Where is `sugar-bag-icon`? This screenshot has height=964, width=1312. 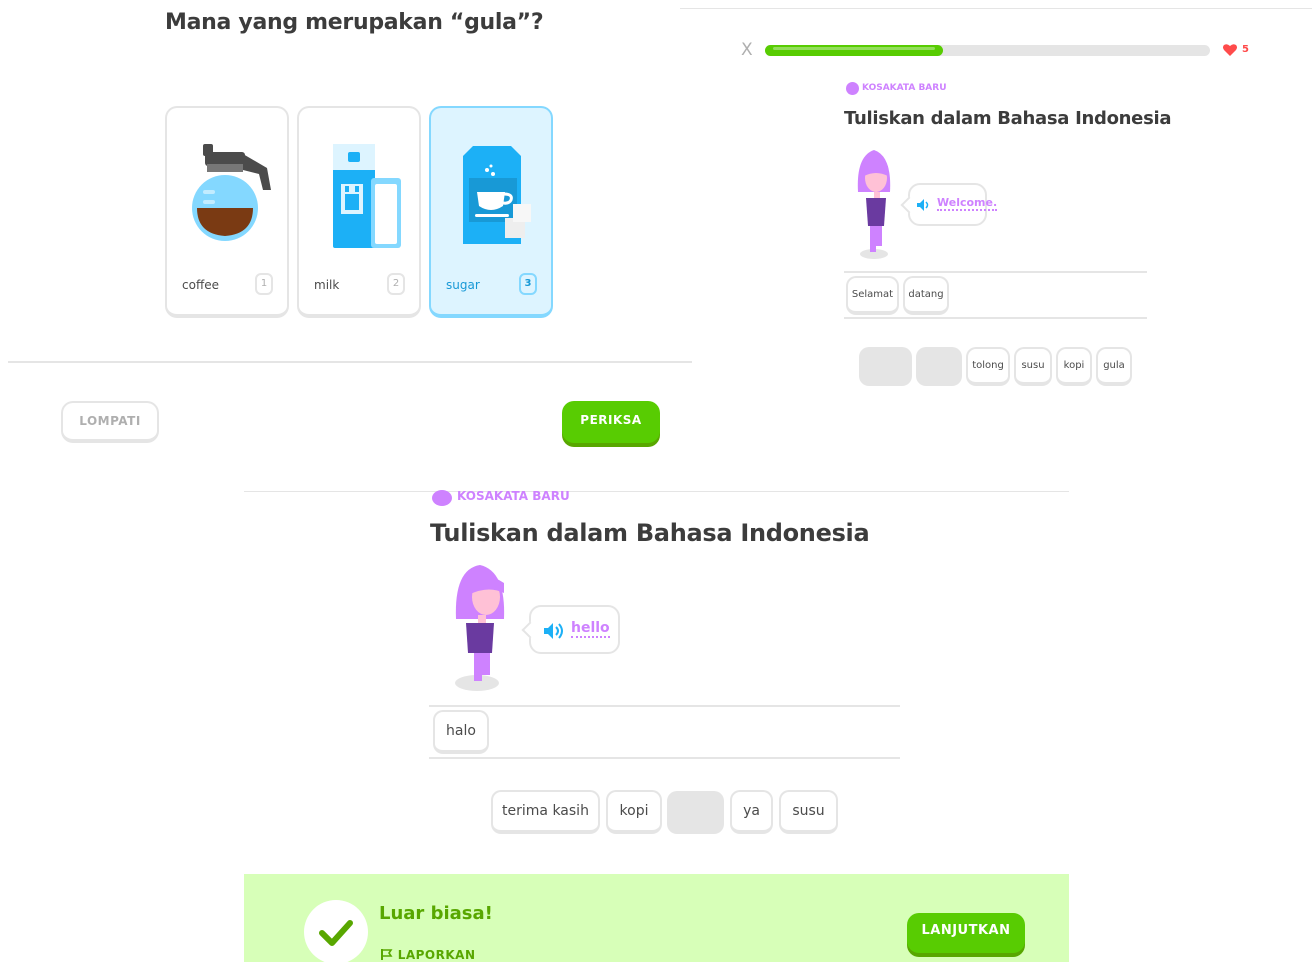 sugar-bag-icon is located at coordinates (497, 195).